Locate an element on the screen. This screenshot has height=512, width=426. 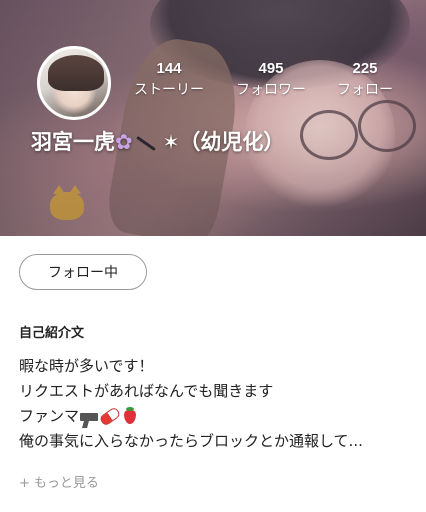
pen-icon is located at coordinates (145, 143).